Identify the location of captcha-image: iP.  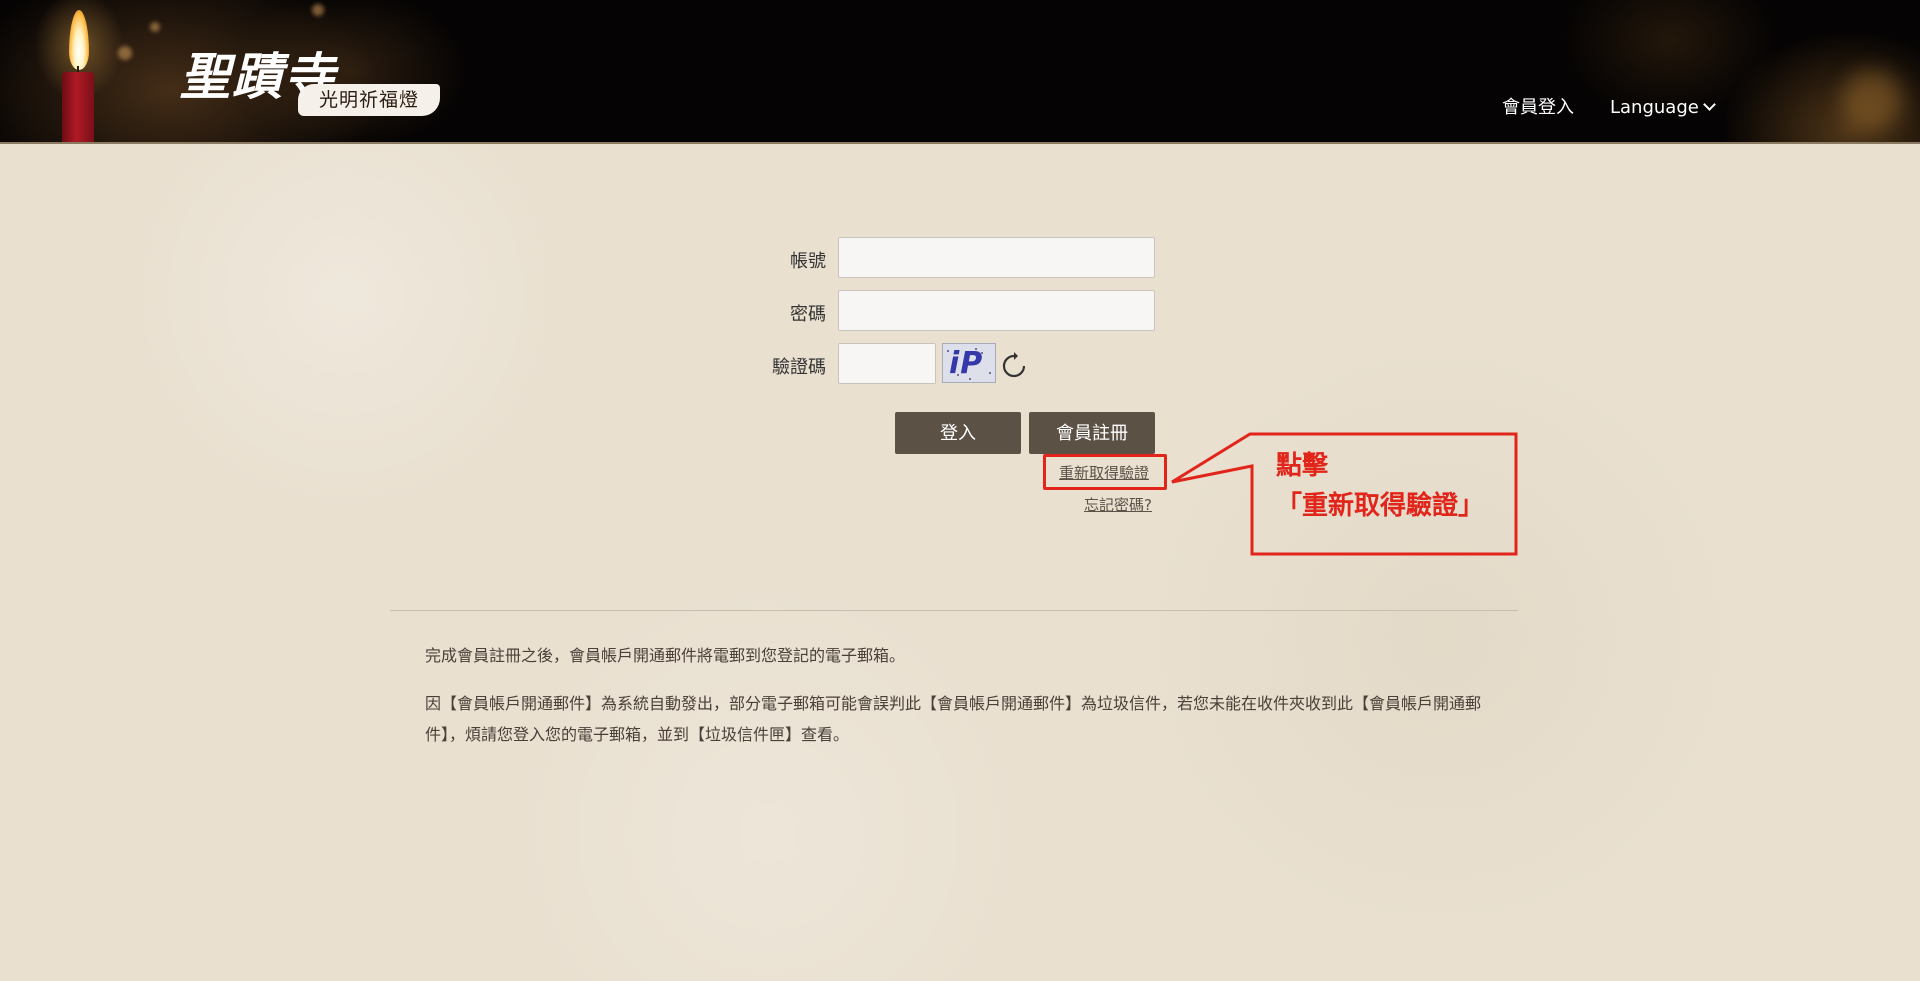
(969, 363).